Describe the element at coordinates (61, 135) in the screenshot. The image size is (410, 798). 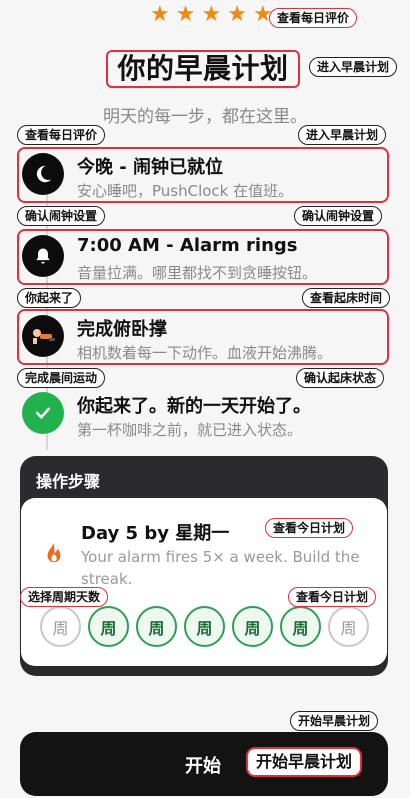
I see `step-tag-left: 查看每日评价` at that location.